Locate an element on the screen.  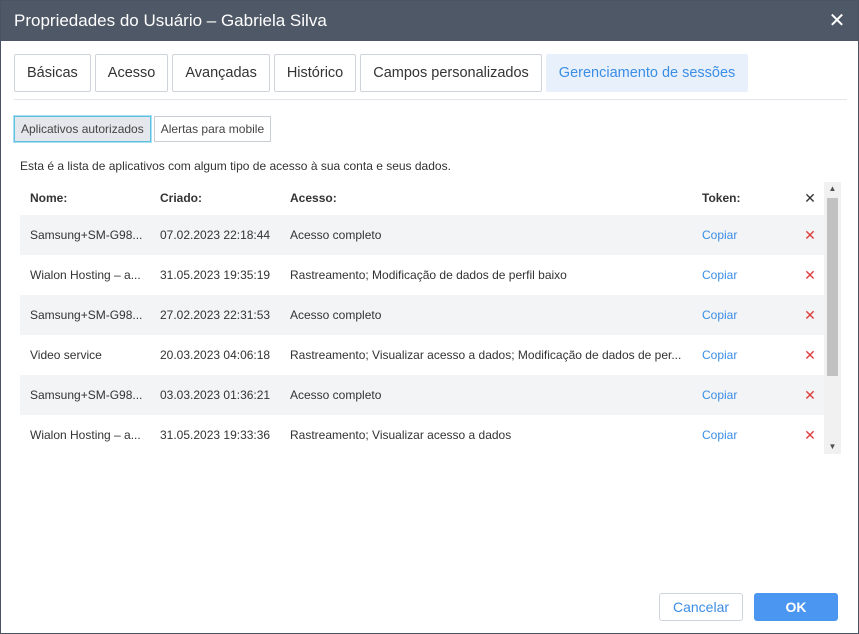
row-created: 31.05.2023 19:35:19 is located at coordinates (215, 275).